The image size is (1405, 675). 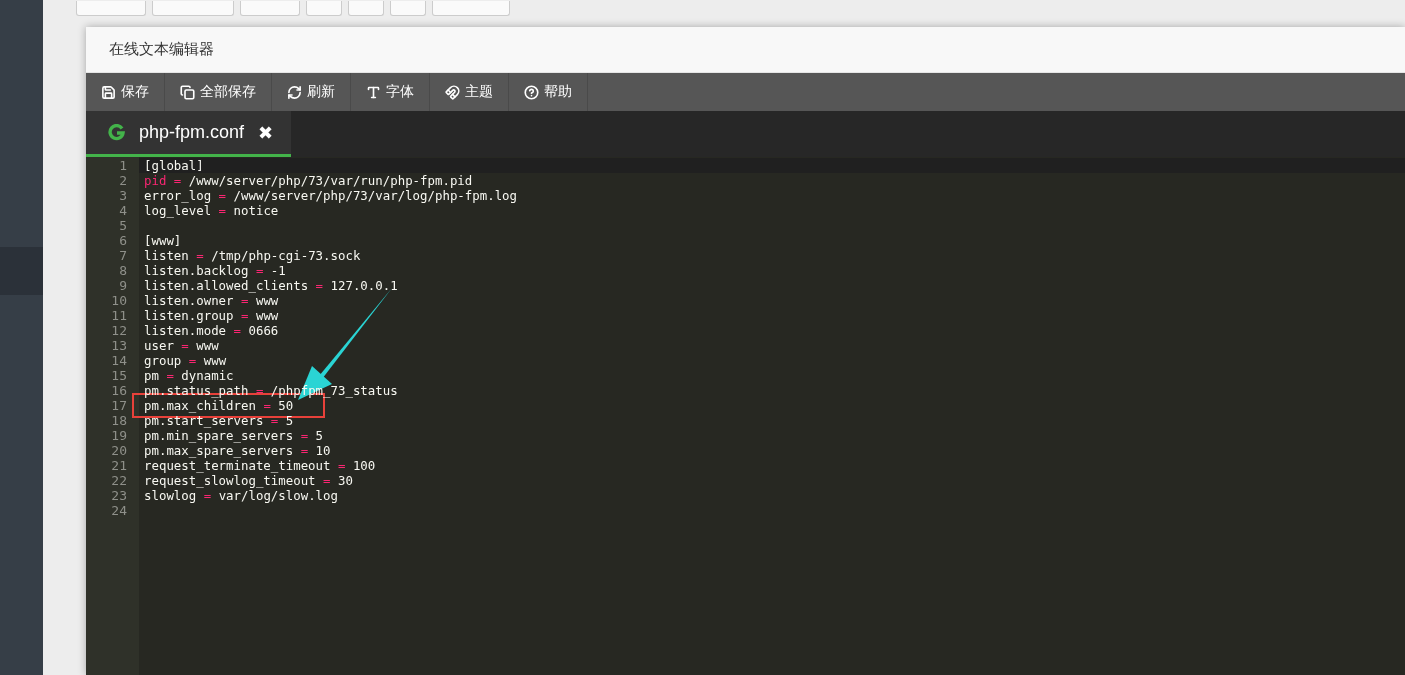 What do you see at coordinates (119, 300) in the screenshot?
I see `line-number: 10` at bounding box center [119, 300].